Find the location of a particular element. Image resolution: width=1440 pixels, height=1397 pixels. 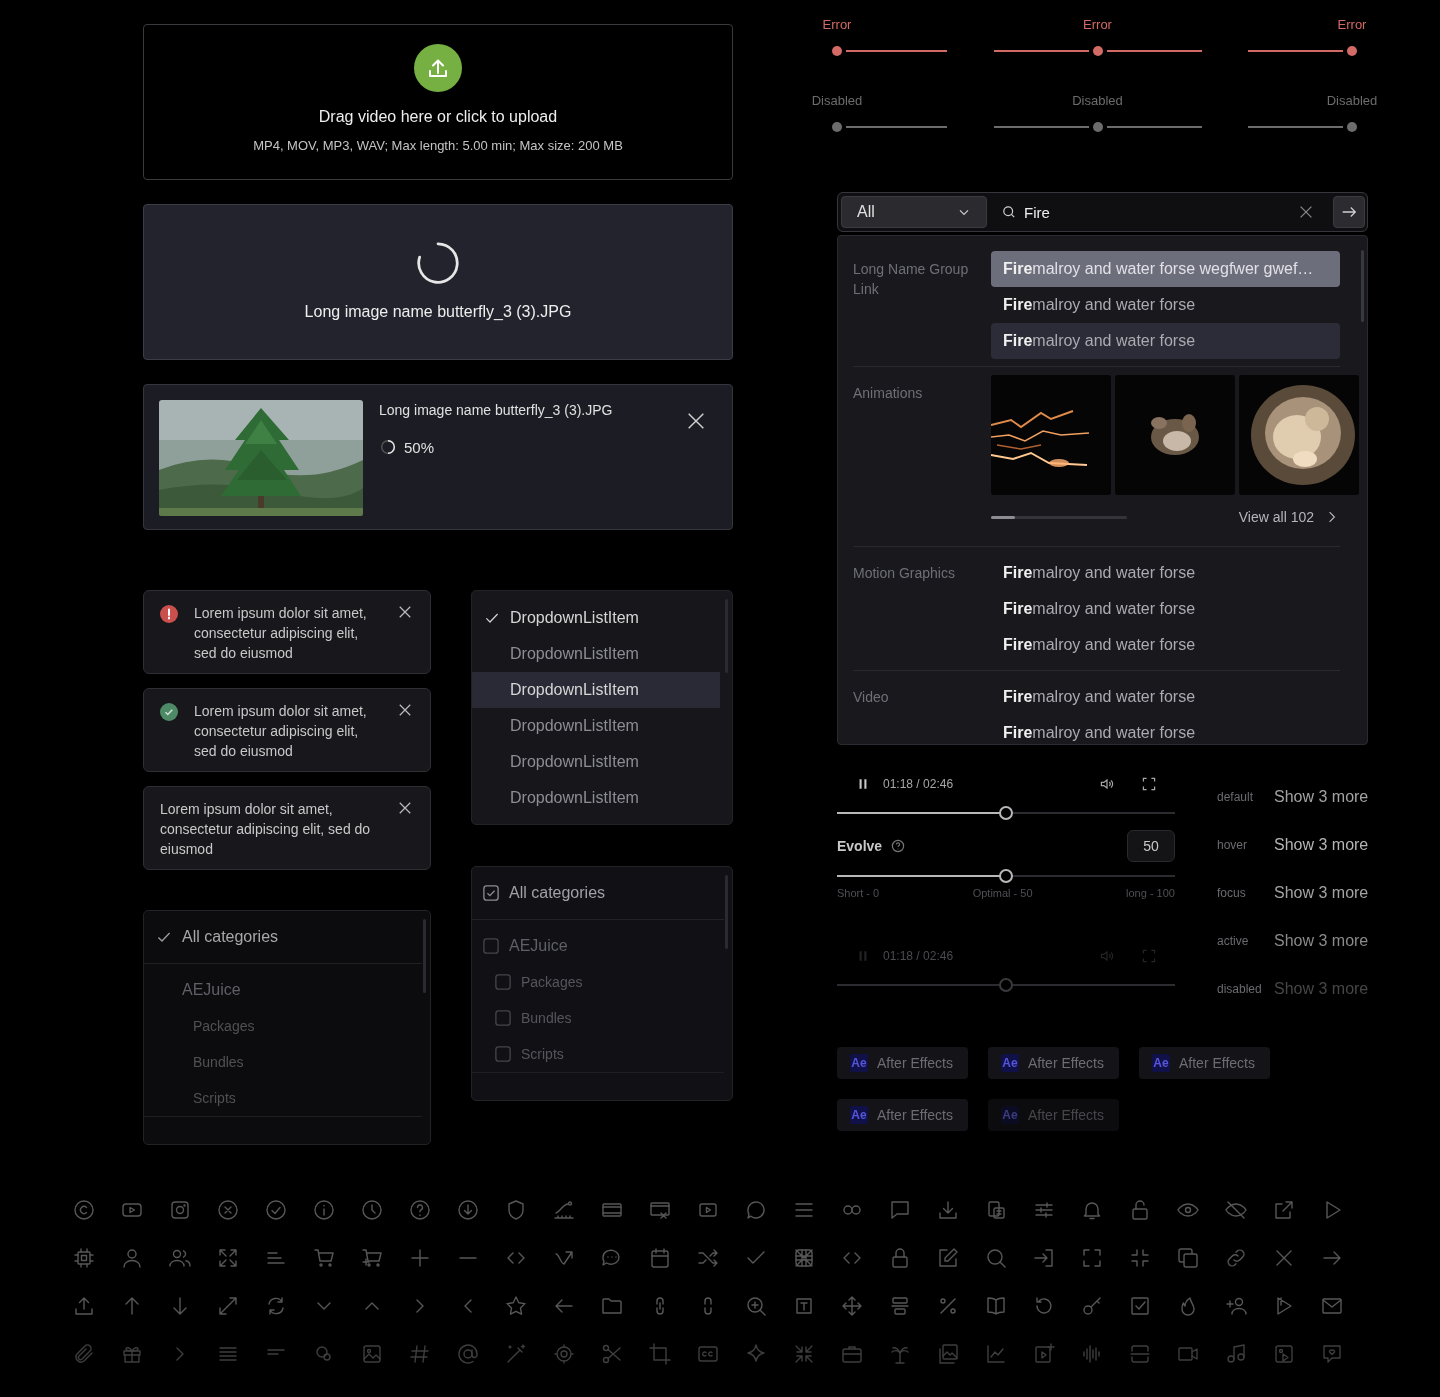

upload-dropzone: Drag video here or click to upload MP4, MOV, MP3, WAV; Max length: 5.00 min; Max size: 200 MB is located at coordinates (438, 102).